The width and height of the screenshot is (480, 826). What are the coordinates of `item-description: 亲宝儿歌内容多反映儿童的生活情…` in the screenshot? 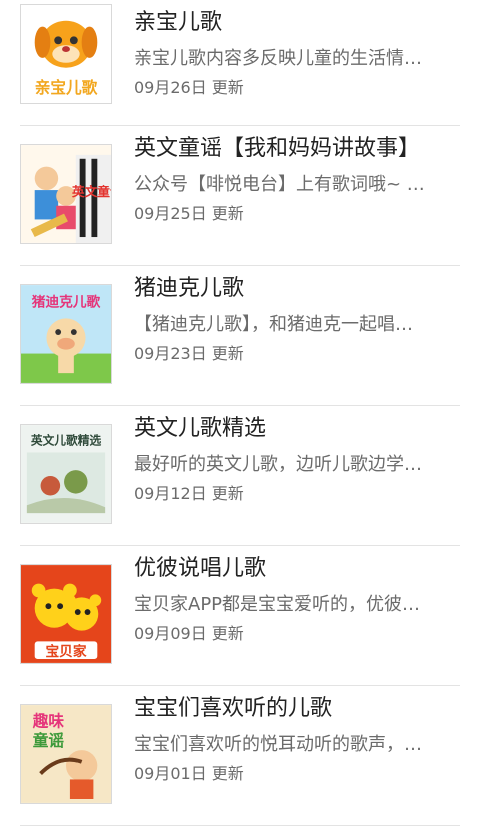 It's located at (278, 58).